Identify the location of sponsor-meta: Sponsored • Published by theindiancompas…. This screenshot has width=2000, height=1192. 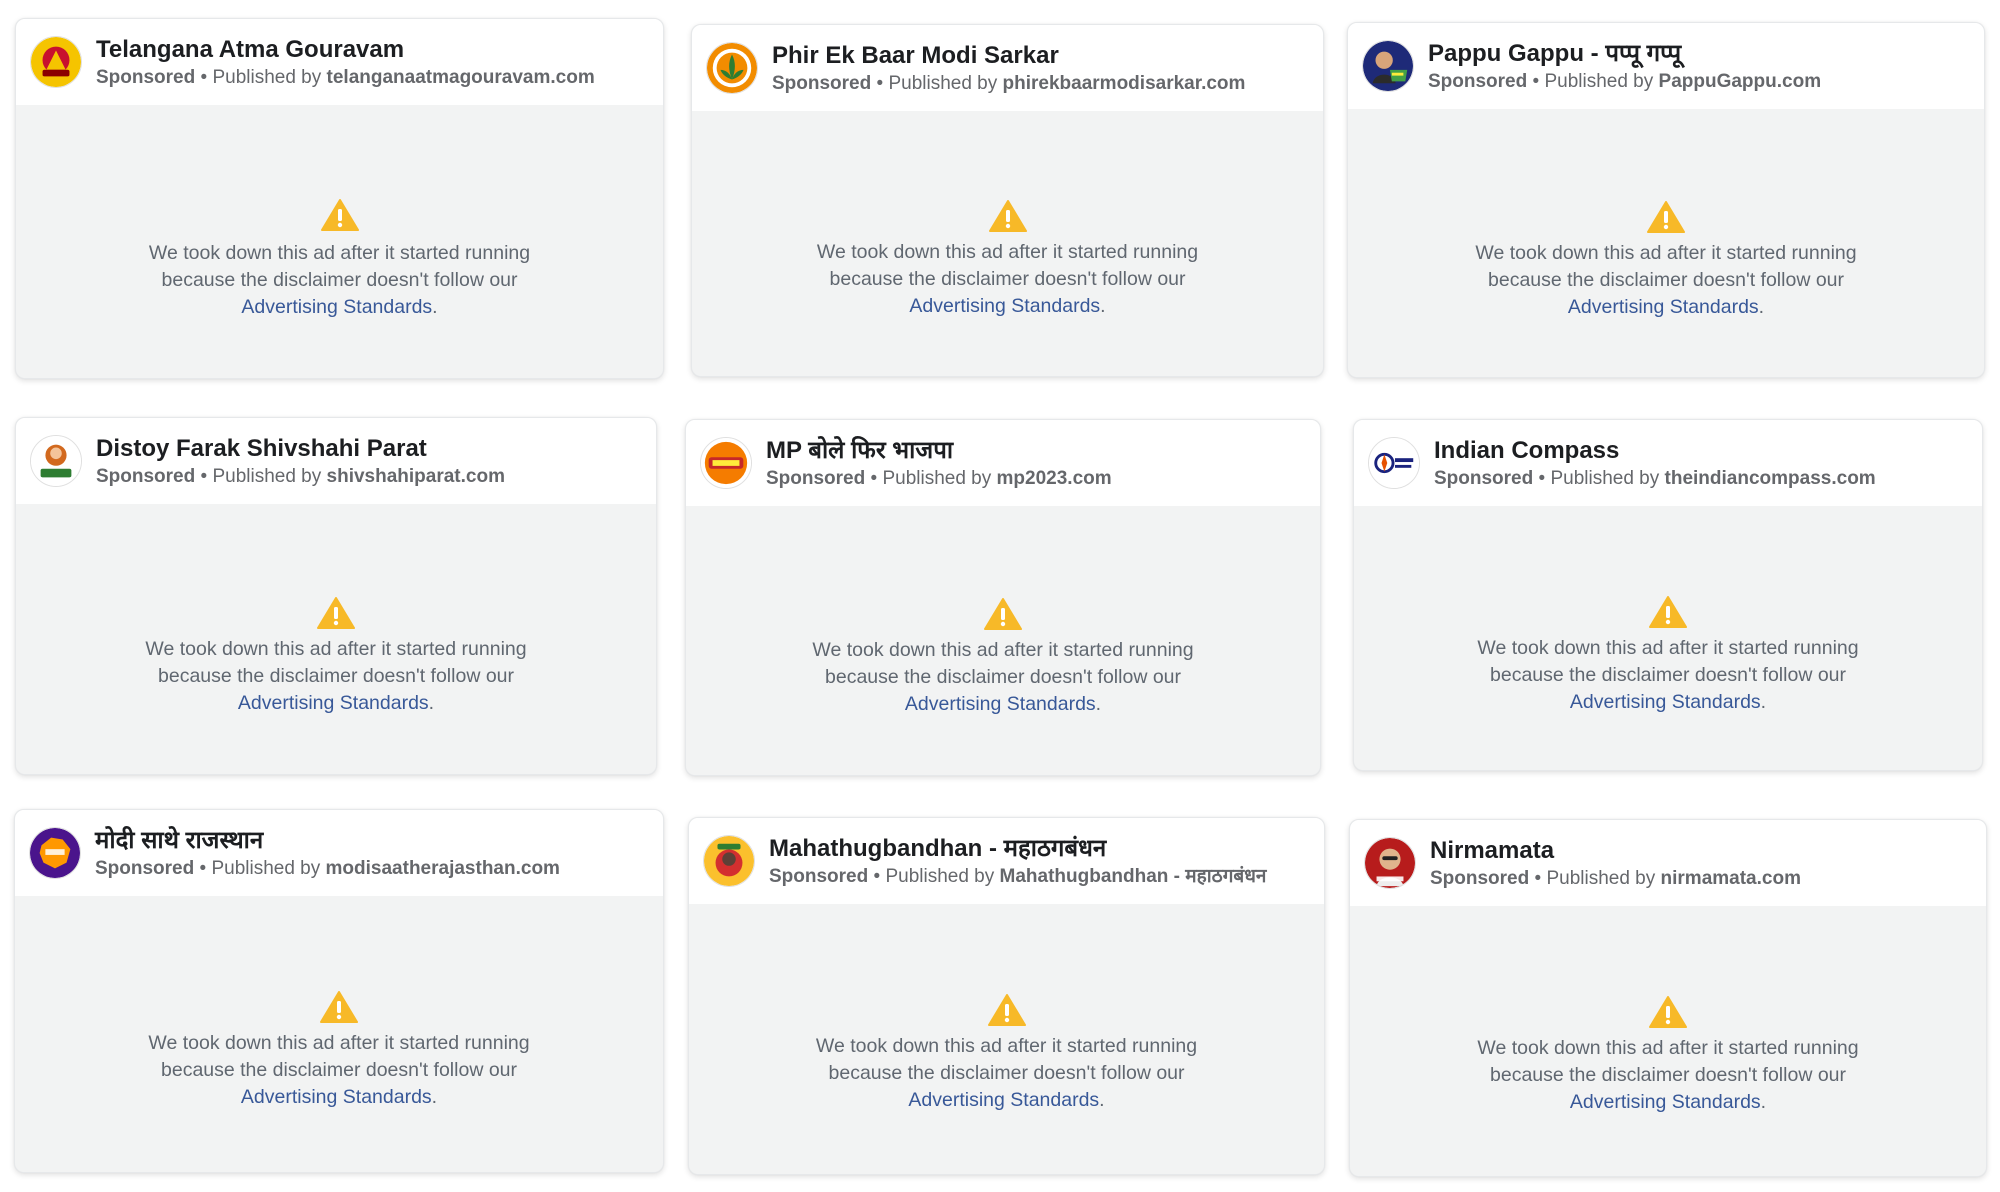
(1703, 479).